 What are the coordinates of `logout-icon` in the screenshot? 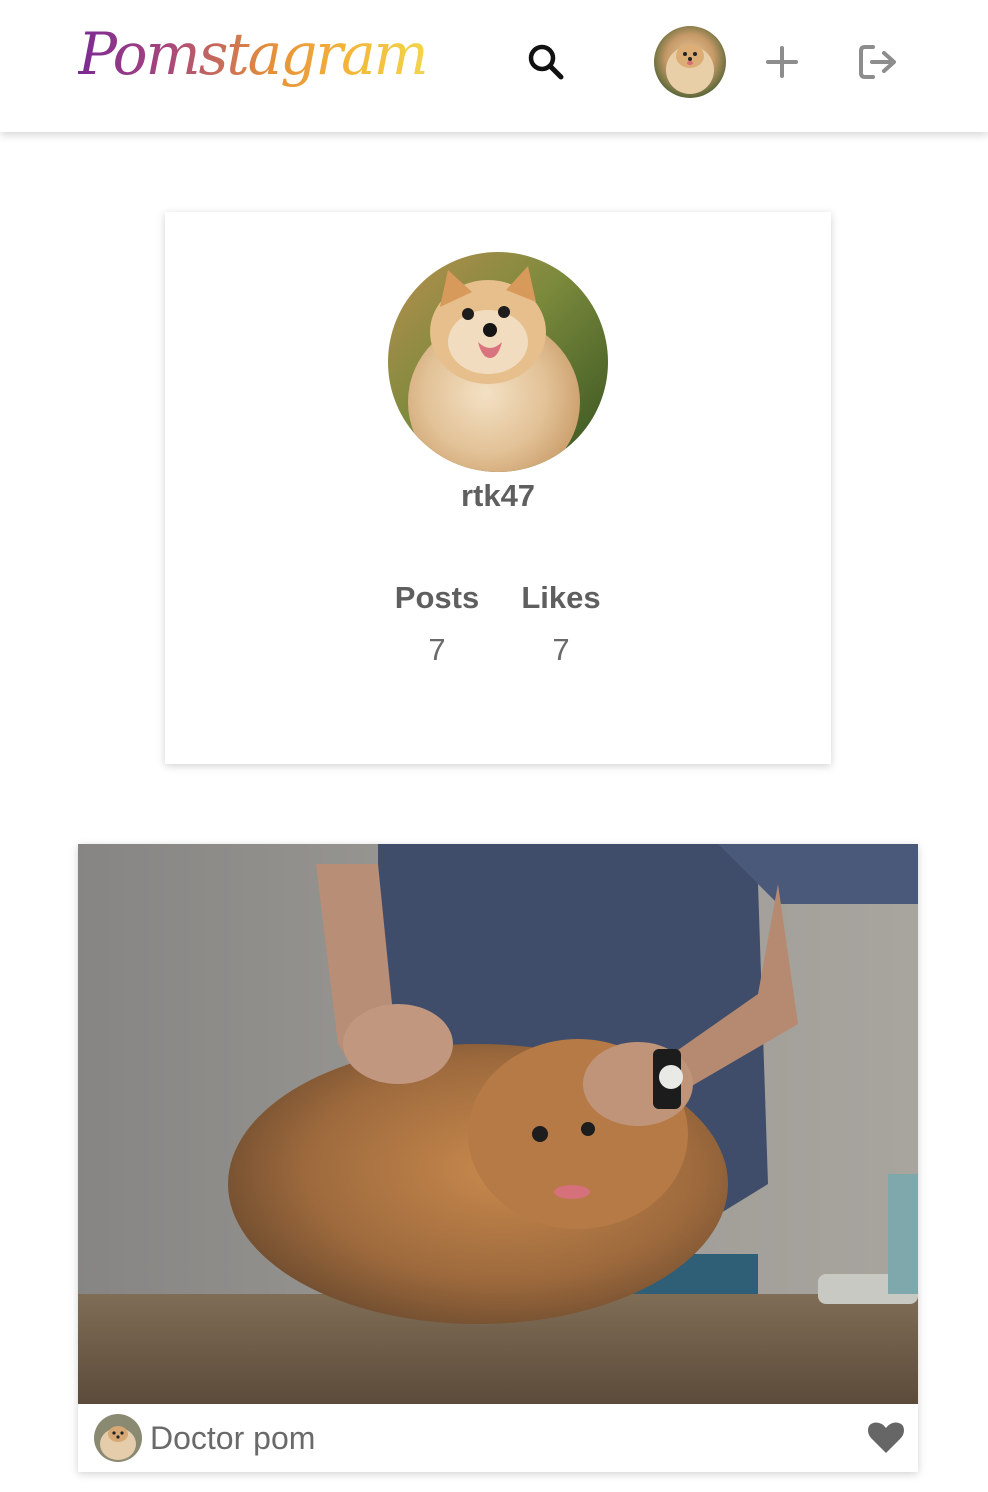 It's located at (878, 62).